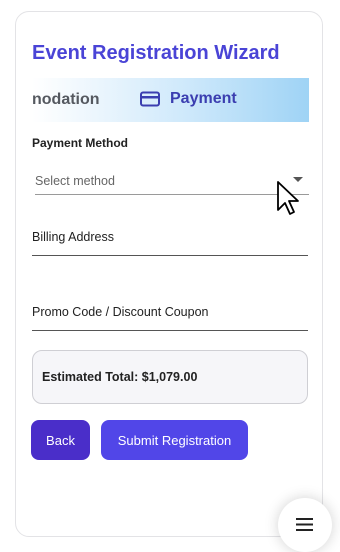  Describe the element at coordinates (170, 239) in the screenshot. I see `billing-address-field: Billing Address` at that location.